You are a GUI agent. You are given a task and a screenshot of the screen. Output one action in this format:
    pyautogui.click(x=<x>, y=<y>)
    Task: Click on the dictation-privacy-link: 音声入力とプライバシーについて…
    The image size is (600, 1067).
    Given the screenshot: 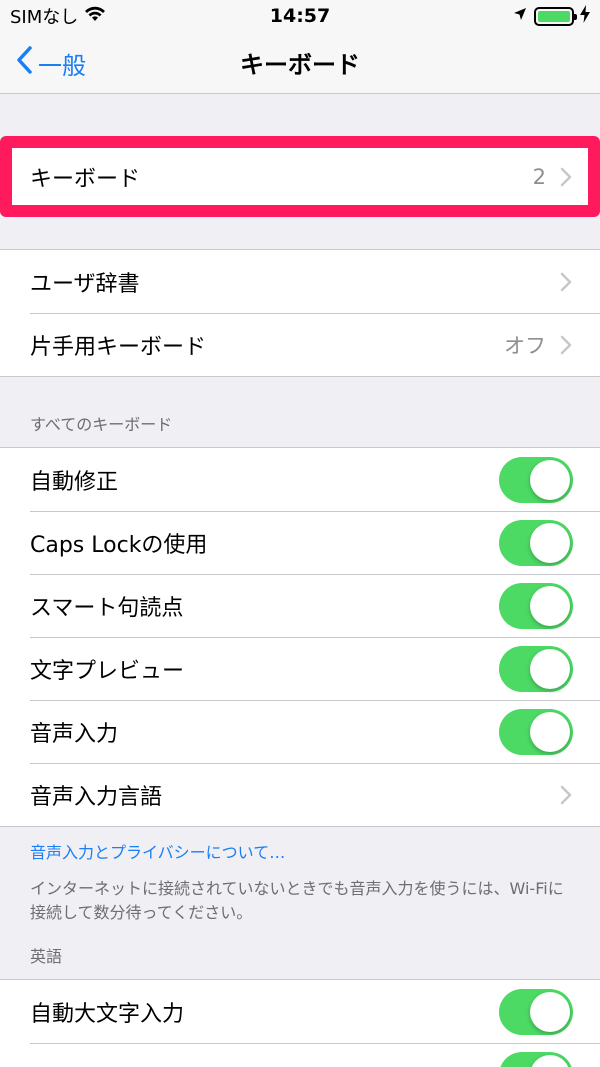 What is the action you would take?
    pyautogui.click(x=300, y=849)
    